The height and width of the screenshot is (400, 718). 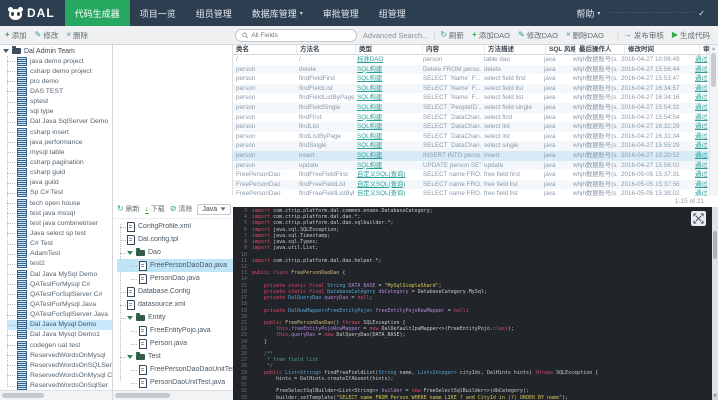 I want to click on sidebar-project-item: csharp insert, so click(x=59, y=132).